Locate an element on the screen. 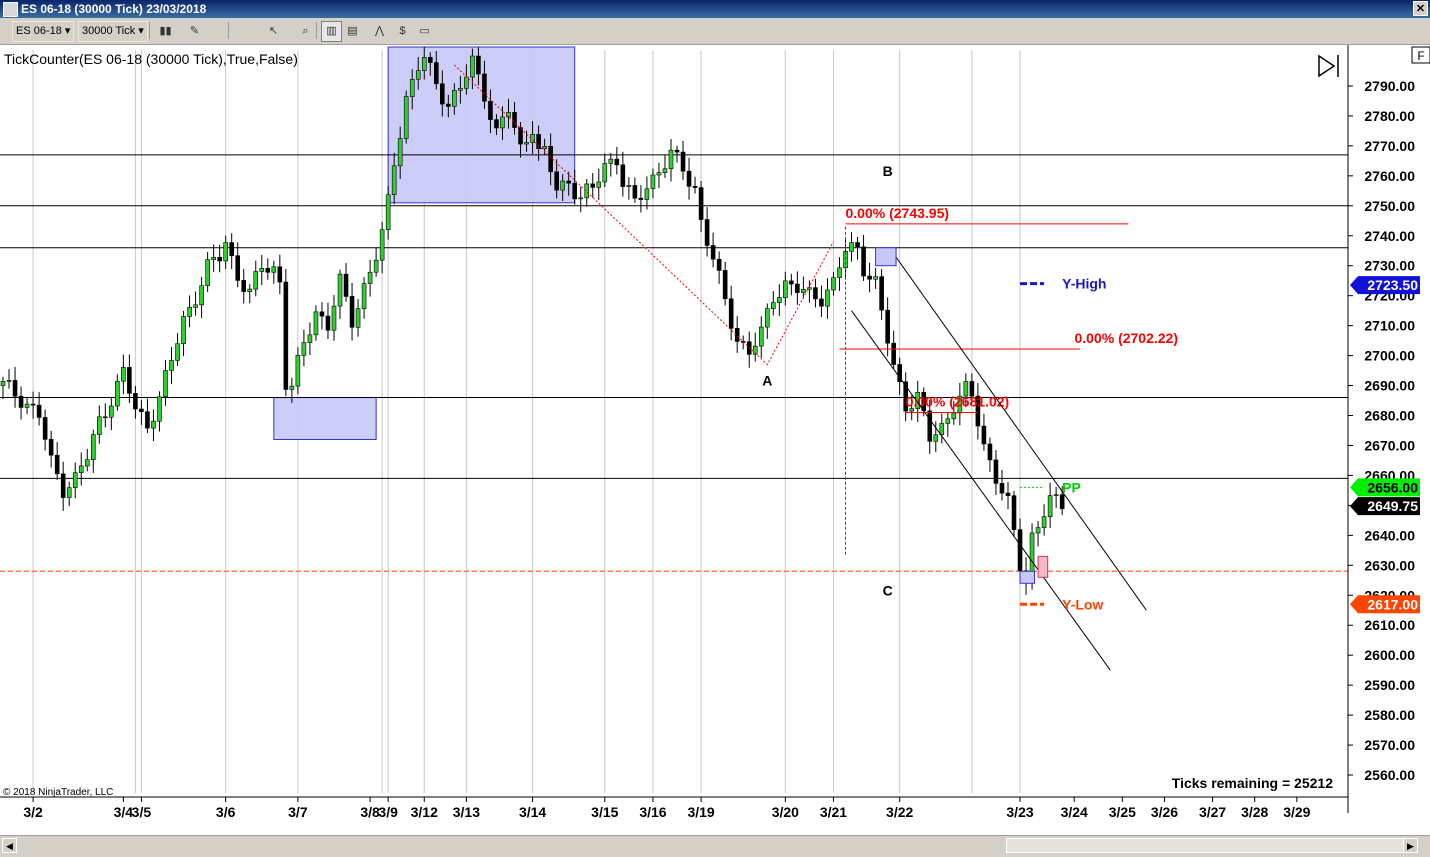  close-icon: ✕ is located at coordinates (1420, 8).